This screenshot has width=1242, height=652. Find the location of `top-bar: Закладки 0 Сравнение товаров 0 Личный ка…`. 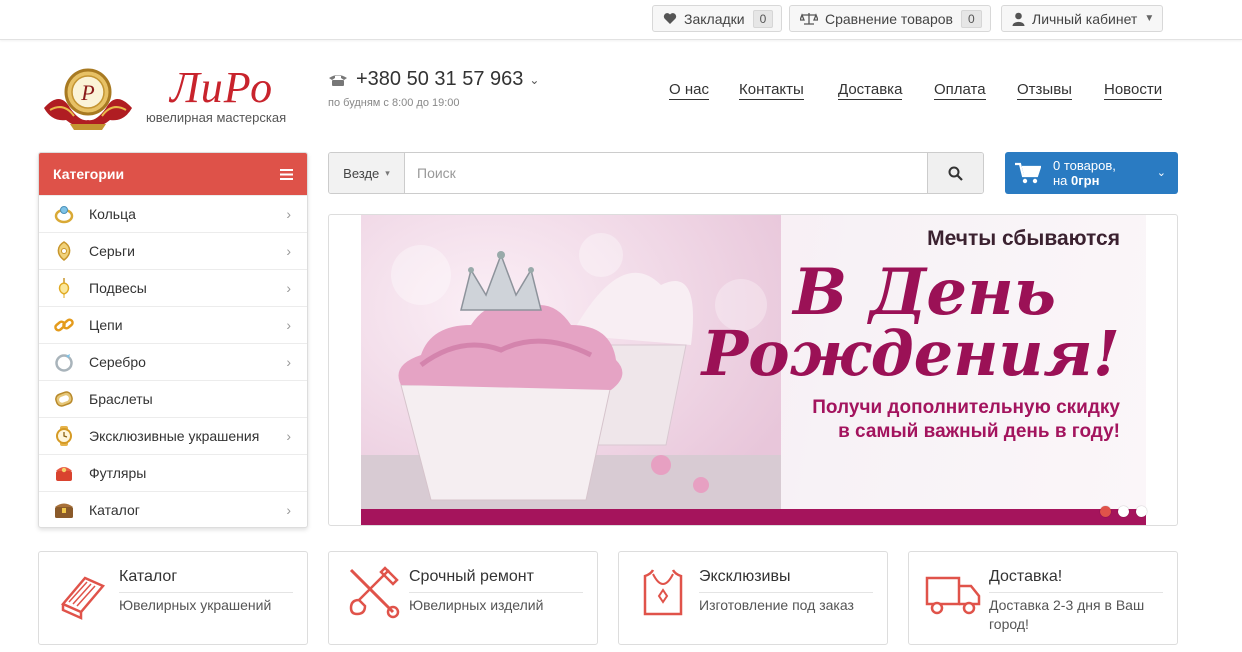

top-bar: Закладки 0 Сравнение товаров 0 Личный ка… is located at coordinates (621, 20).